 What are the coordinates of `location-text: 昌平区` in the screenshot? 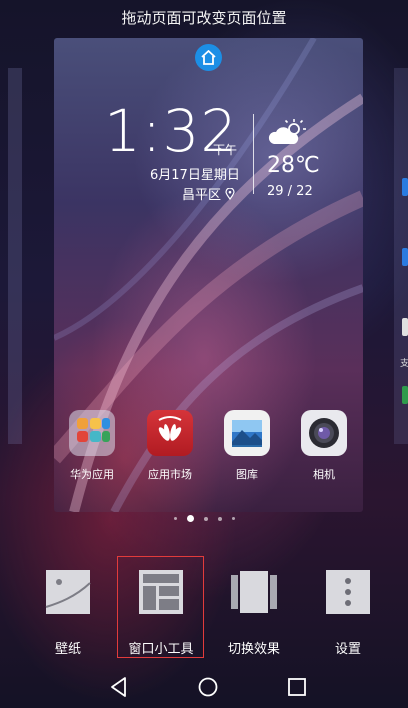 It's located at (202, 195).